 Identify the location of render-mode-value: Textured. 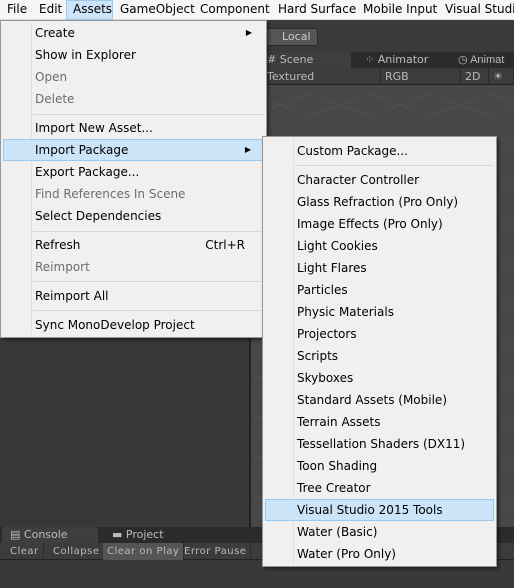
(291, 76).